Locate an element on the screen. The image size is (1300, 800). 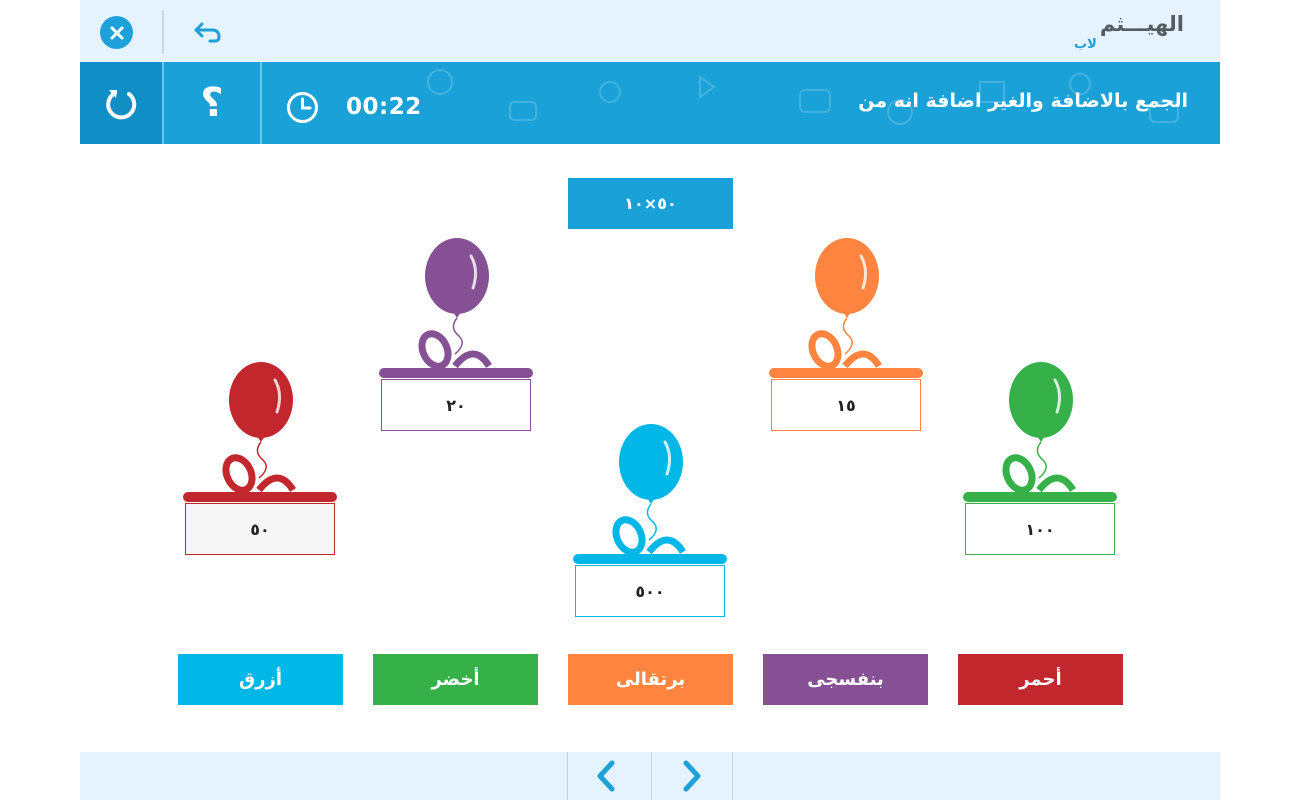
color-button-green: أخضر is located at coordinates (455, 679).